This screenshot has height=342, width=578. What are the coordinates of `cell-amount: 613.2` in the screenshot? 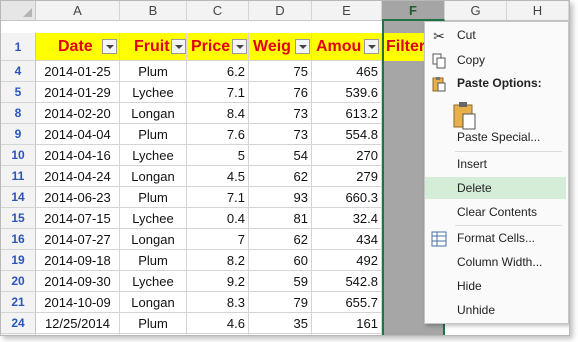 It's located at (347, 113).